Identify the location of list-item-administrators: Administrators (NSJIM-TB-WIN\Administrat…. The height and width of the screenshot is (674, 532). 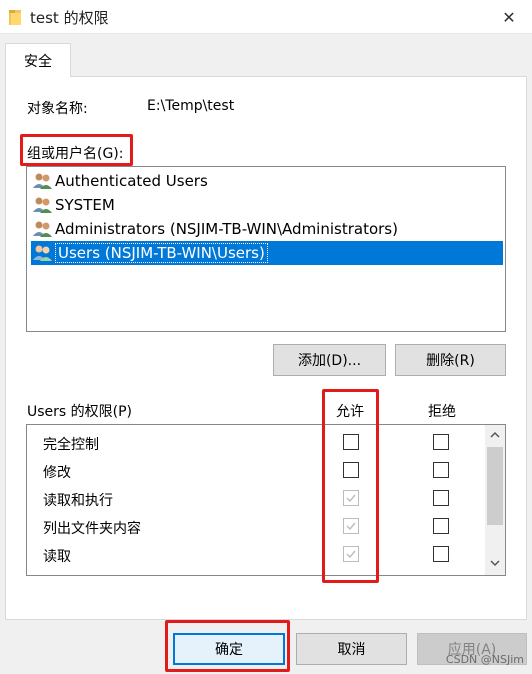
(267, 229).